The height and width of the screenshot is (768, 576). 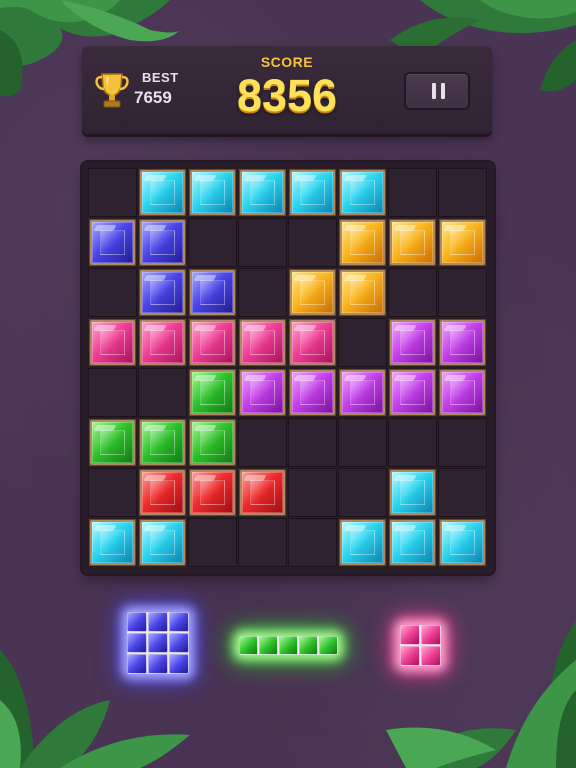 What do you see at coordinates (287, 90) in the screenshot?
I see `score-header: BEST 7659 SCORE 8356` at bounding box center [287, 90].